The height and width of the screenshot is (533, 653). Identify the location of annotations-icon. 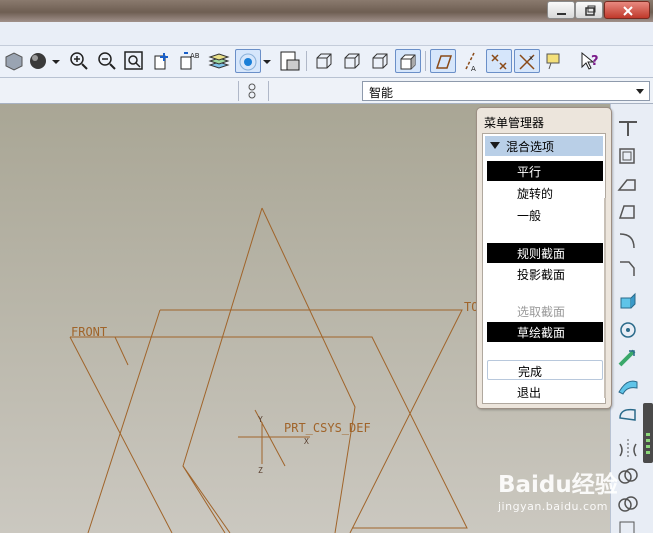
(555, 61).